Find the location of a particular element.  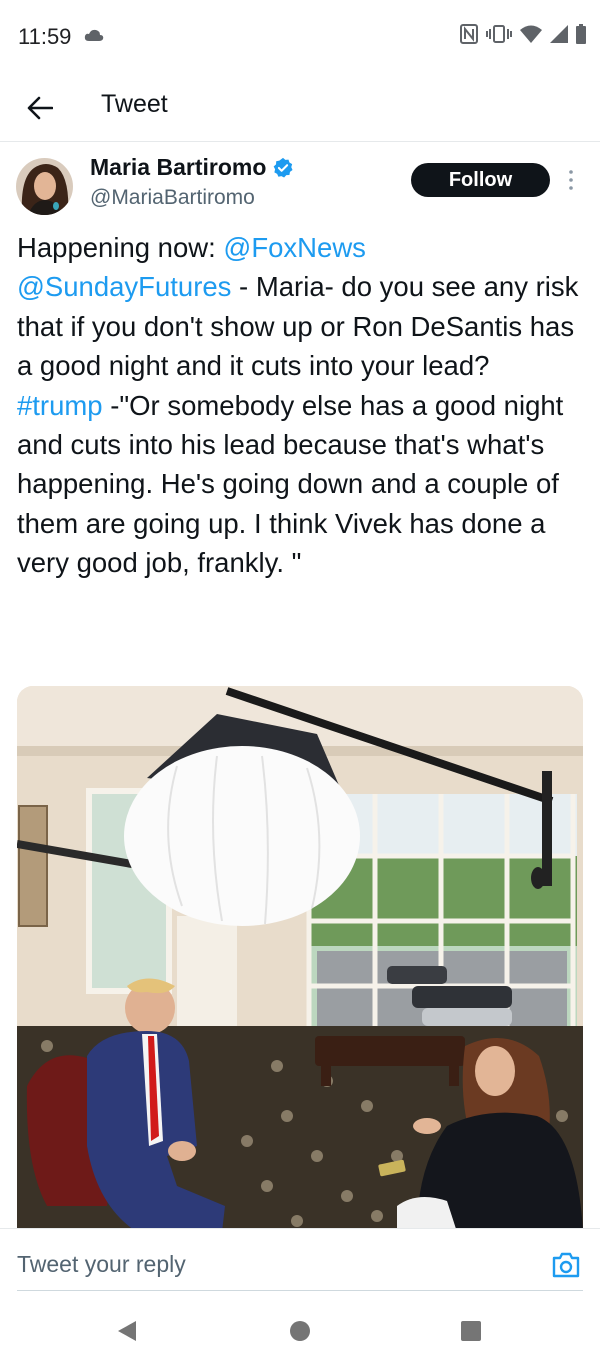

battery-icon is located at coordinates (581, 34).